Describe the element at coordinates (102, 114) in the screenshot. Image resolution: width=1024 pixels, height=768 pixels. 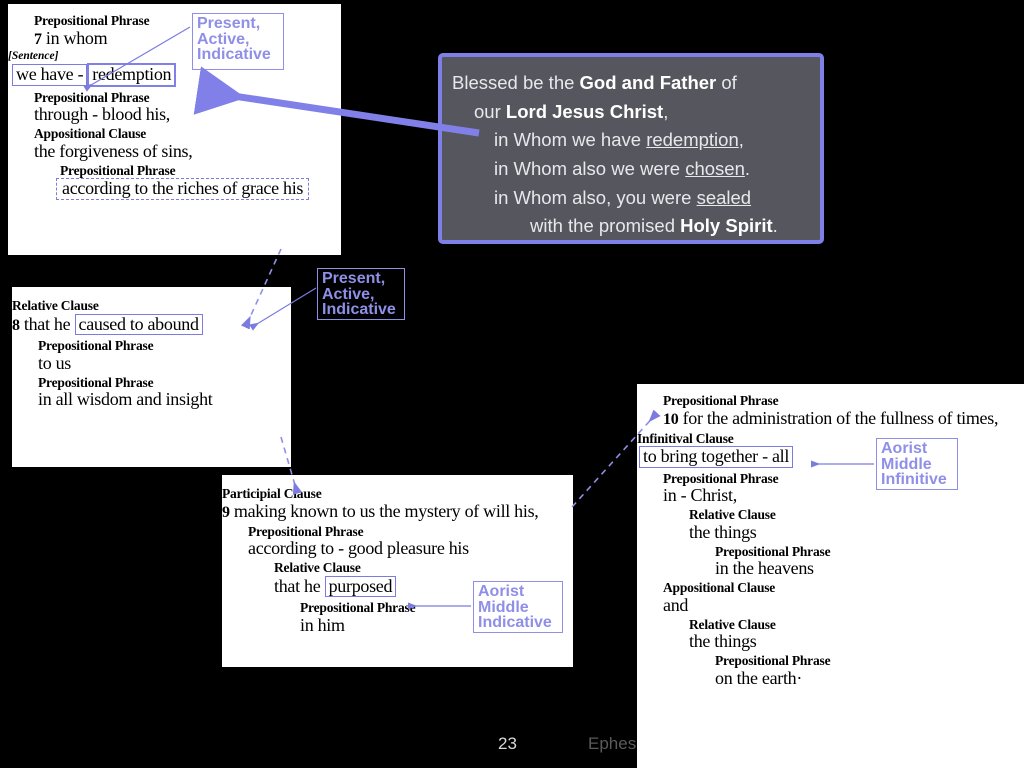
I see `clause-text: through - blood his,` at that location.